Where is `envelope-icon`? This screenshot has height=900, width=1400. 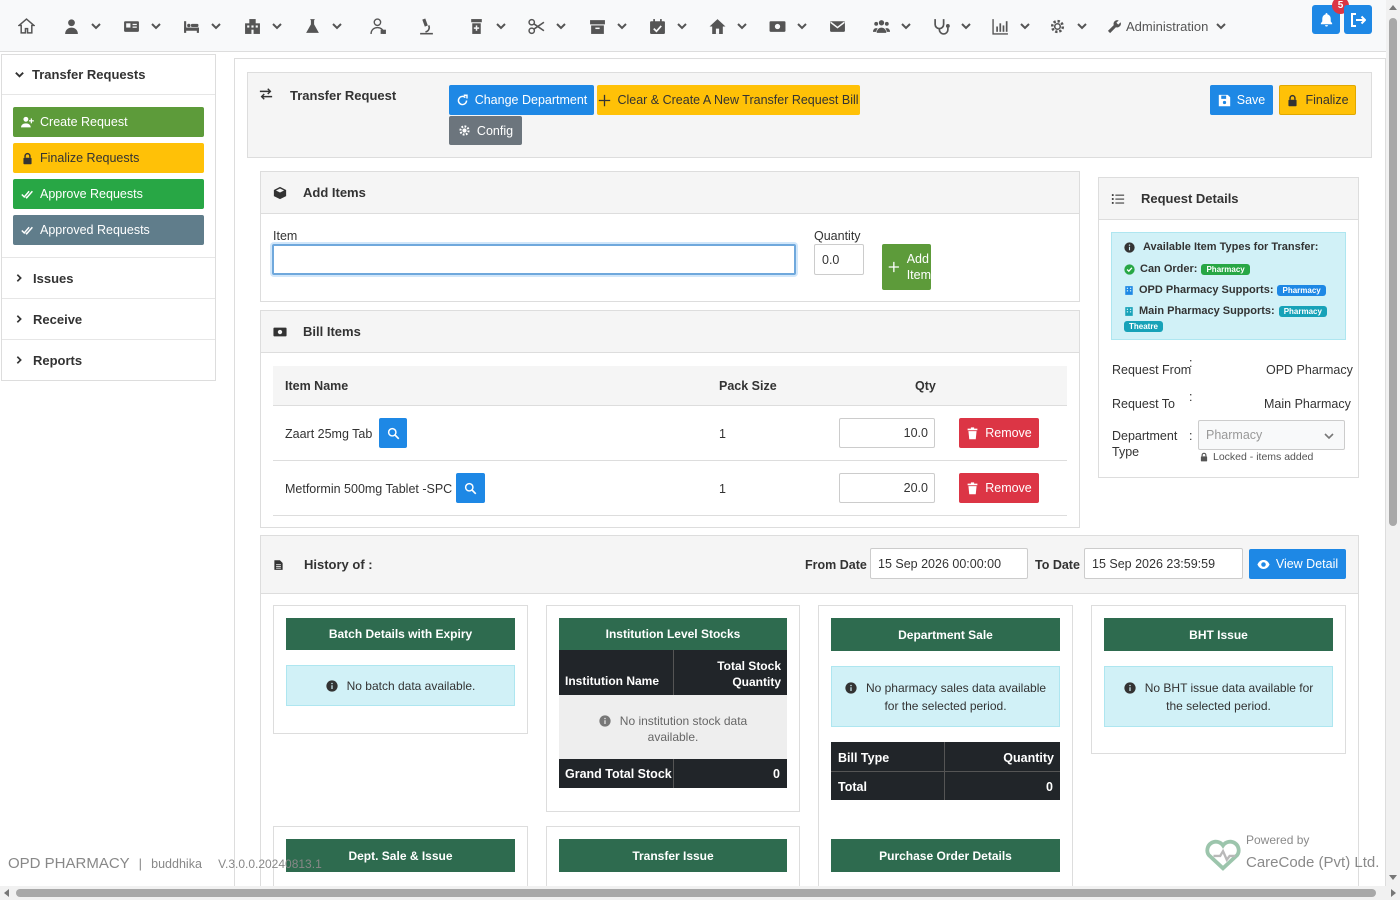 envelope-icon is located at coordinates (837, 26).